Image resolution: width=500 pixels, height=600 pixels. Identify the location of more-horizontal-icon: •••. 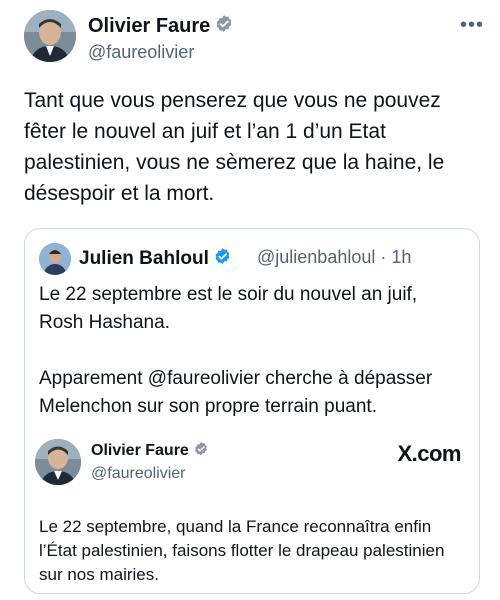
(472, 25).